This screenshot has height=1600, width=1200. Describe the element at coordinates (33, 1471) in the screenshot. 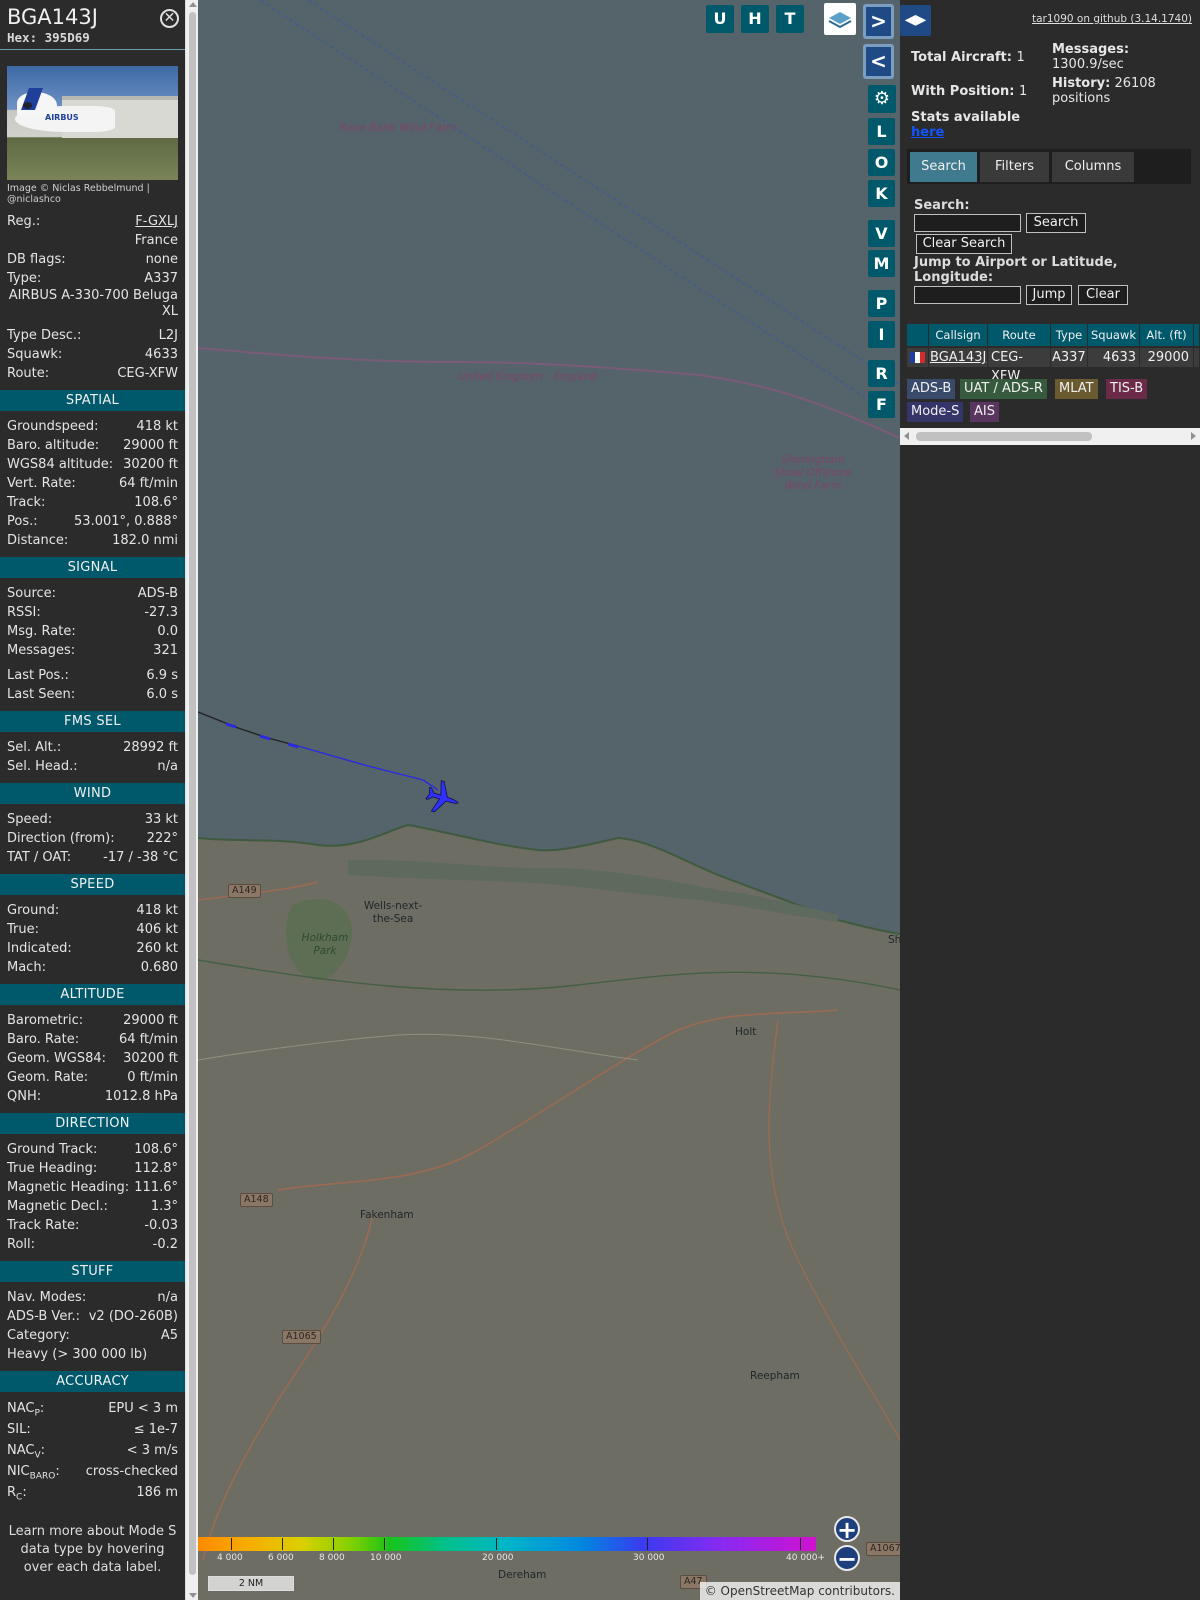

I see `accuracy-label: NICBARO:` at that location.